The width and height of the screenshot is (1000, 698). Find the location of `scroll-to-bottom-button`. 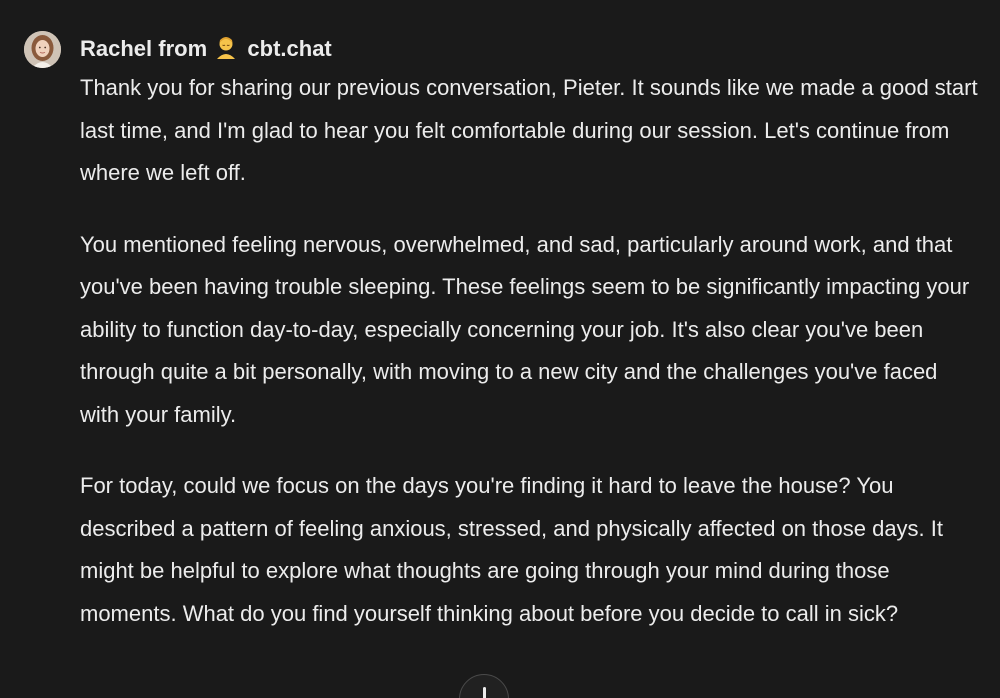

scroll-to-bottom-button is located at coordinates (484, 686).